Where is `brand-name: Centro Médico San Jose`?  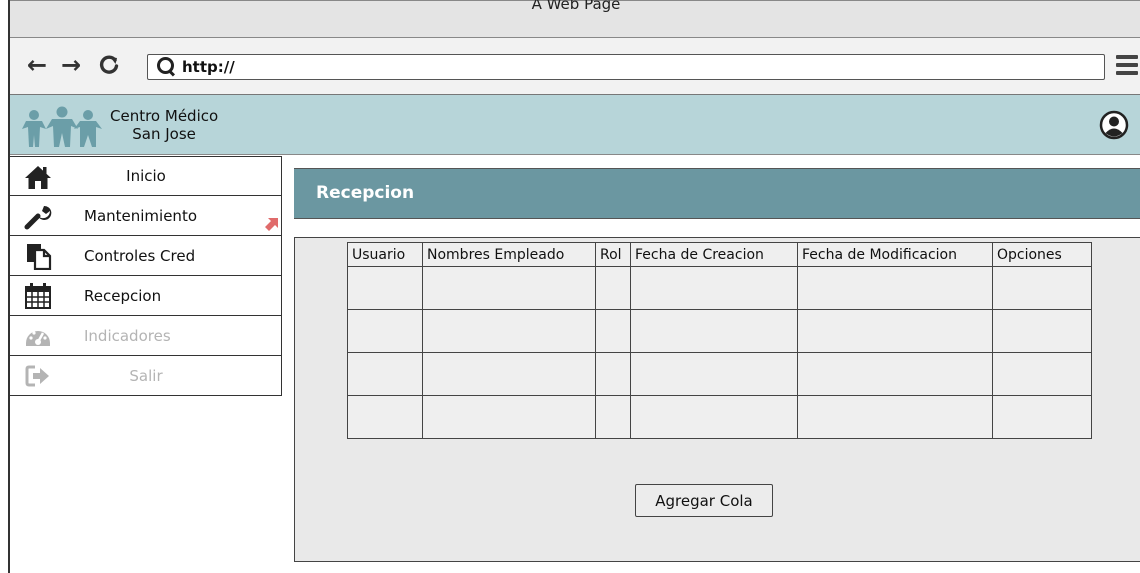
brand-name: Centro Médico San Jose is located at coordinates (164, 125).